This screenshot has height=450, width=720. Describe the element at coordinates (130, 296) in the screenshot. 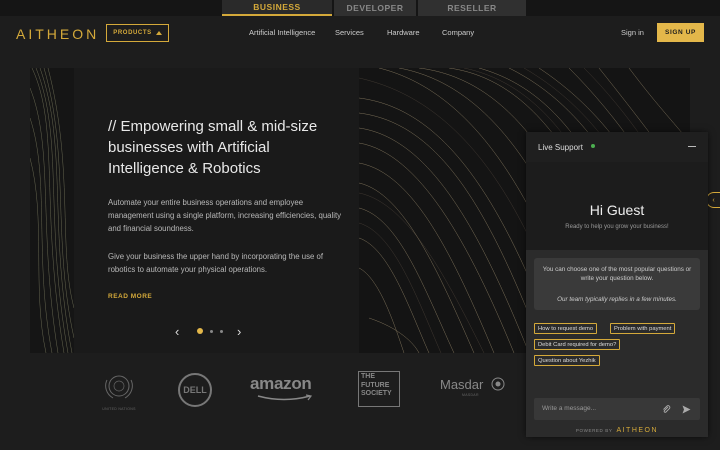

I see `read-more-link: READ MORE` at that location.